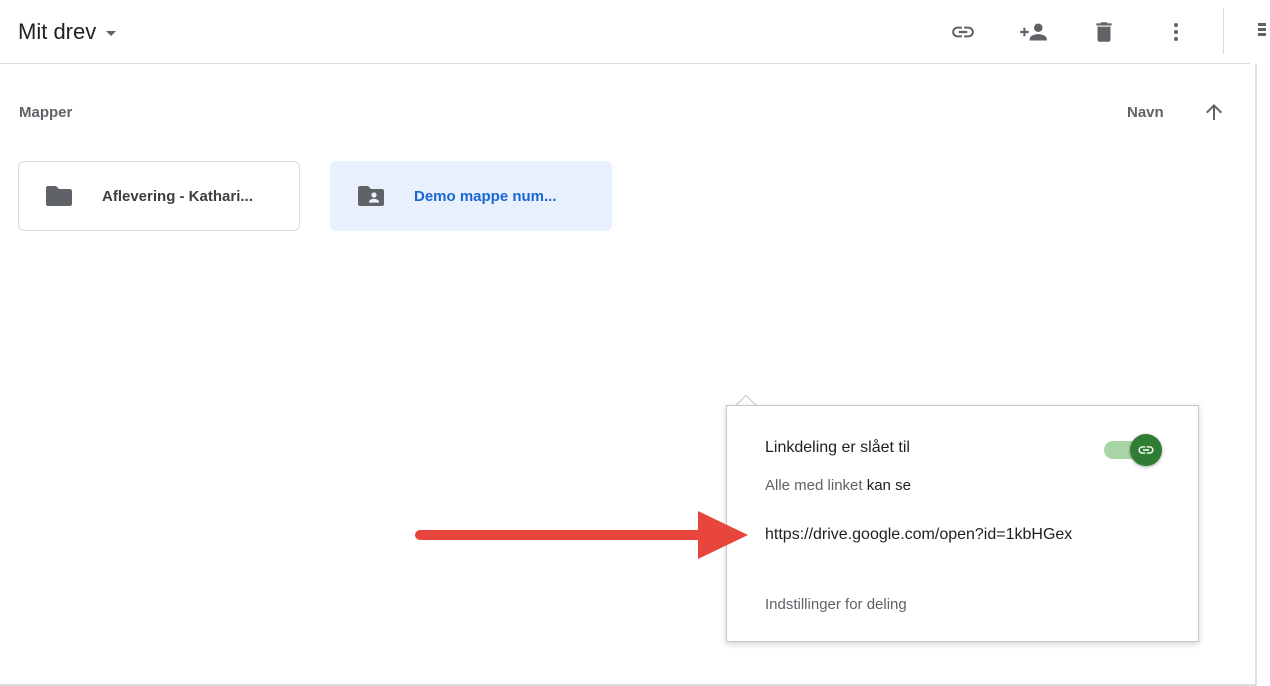 Image resolution: width=1270 pixels, height=686 pixels. I want to click on pane-divider, so click(1256, 375).